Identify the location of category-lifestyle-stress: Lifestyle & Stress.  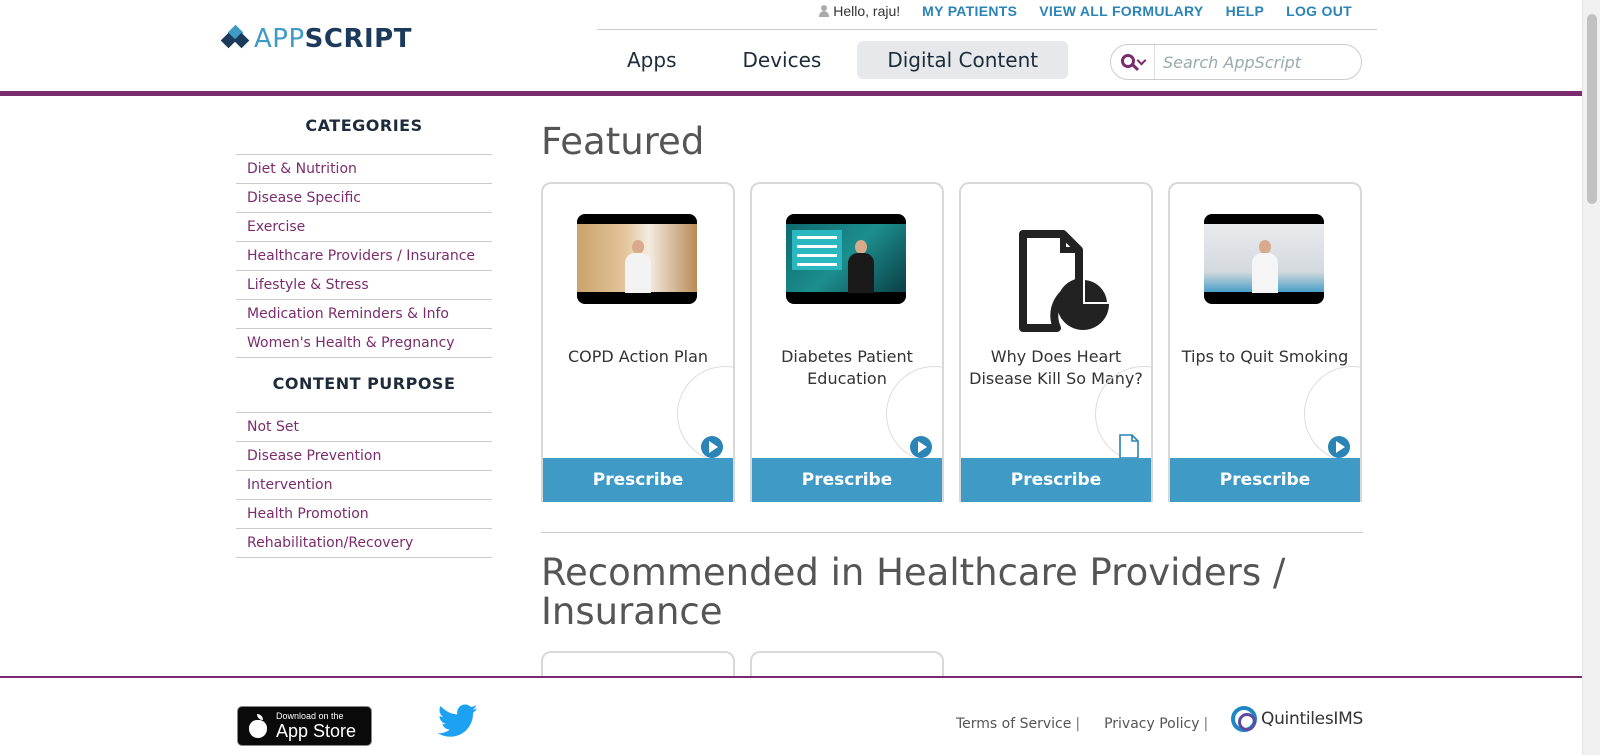
(364, 285).